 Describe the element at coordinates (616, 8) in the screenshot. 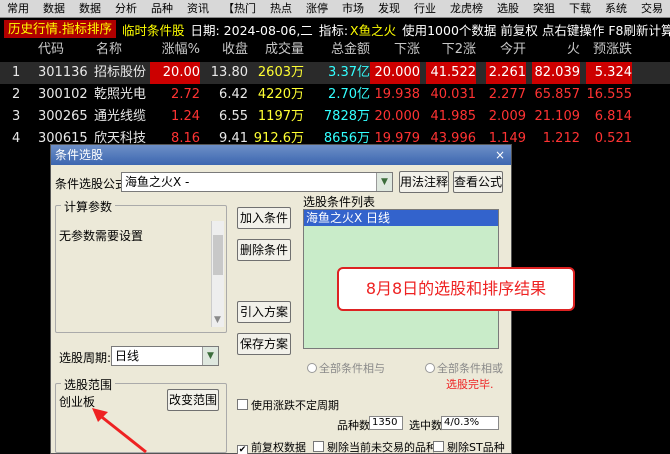

I see `menu-item: 系统` at that location.